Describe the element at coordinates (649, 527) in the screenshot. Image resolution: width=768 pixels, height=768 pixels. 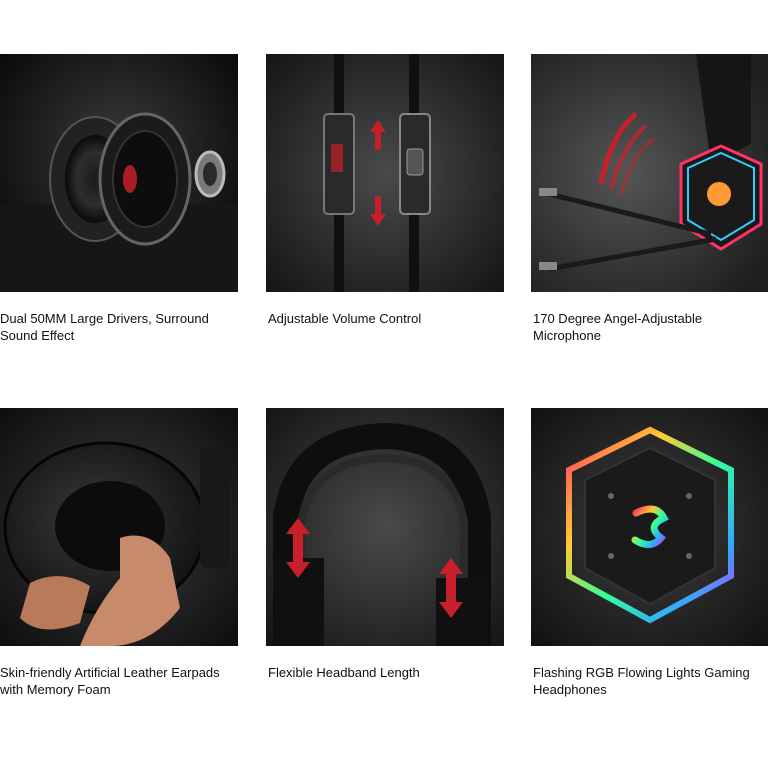
I see `rgb-light-icon` at that location.